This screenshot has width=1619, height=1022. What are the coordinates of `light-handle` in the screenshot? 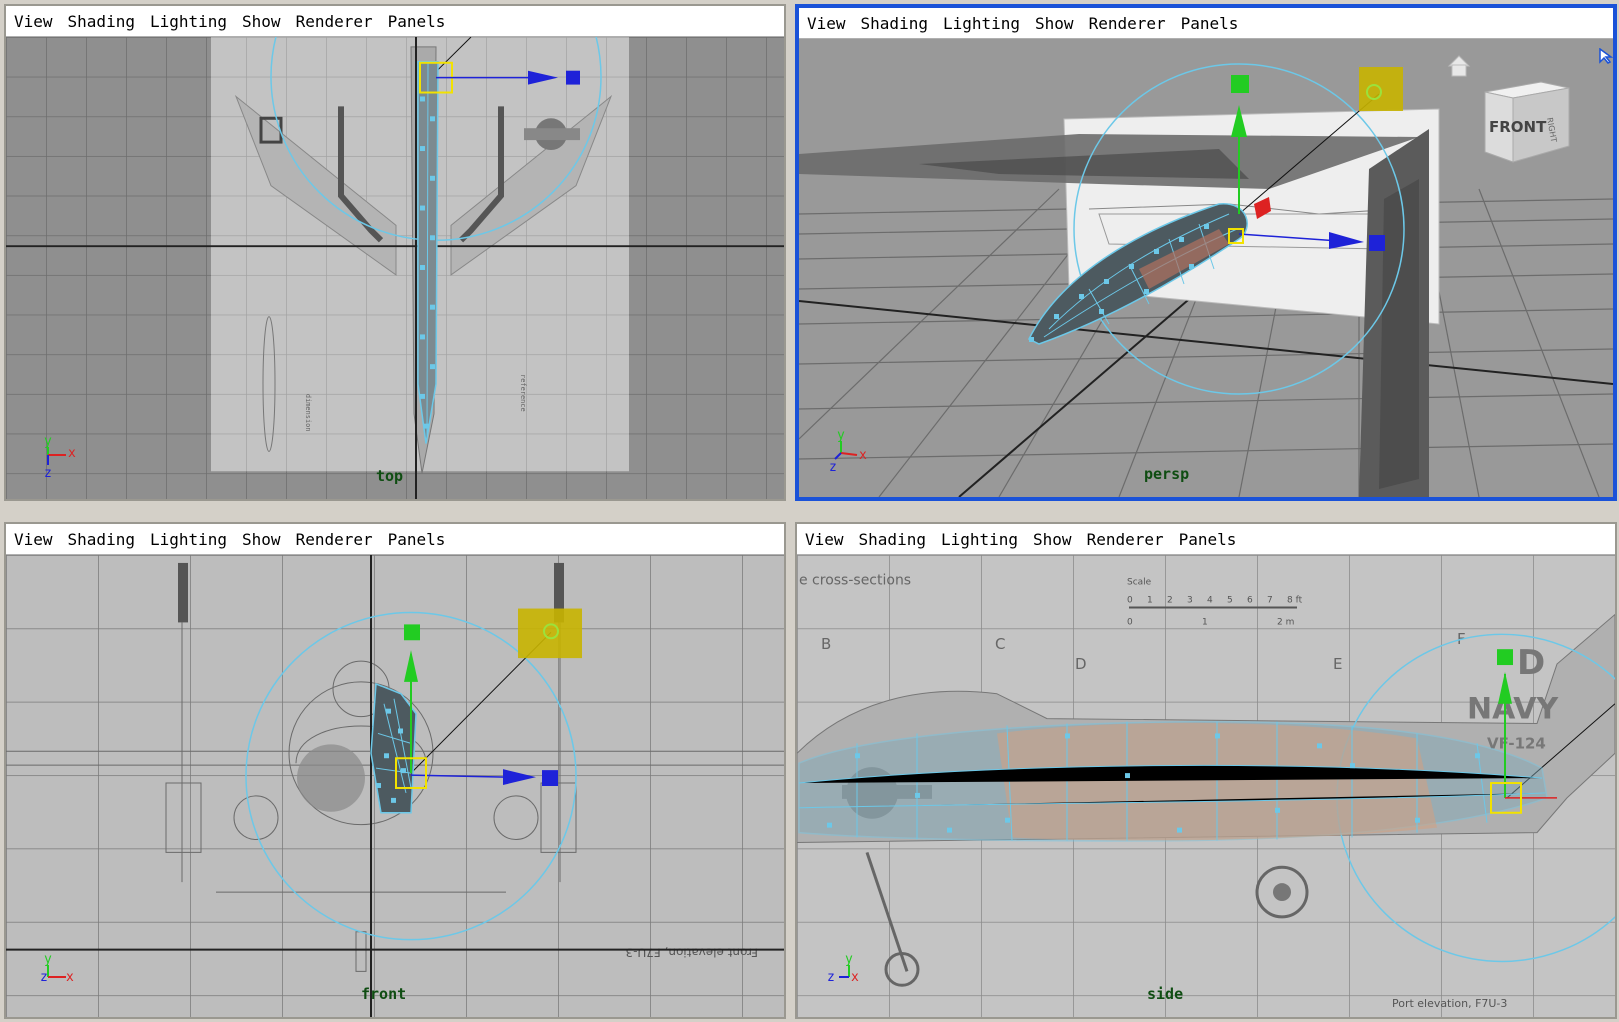 It's located at (550, 633).